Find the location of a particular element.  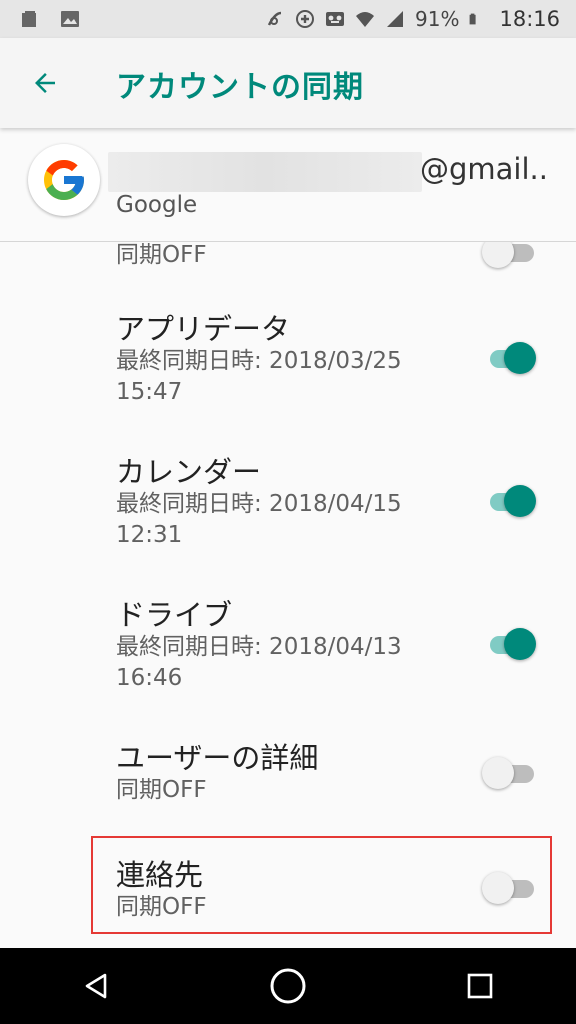

account-avatar is located at coordinates (64, 180).